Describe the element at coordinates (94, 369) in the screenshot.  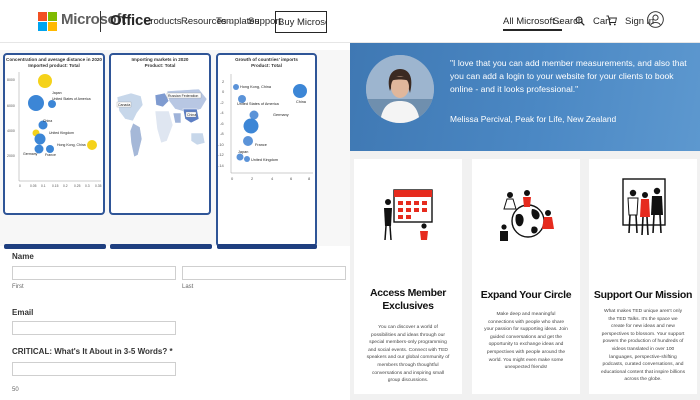
I see `critical-input` at that location.